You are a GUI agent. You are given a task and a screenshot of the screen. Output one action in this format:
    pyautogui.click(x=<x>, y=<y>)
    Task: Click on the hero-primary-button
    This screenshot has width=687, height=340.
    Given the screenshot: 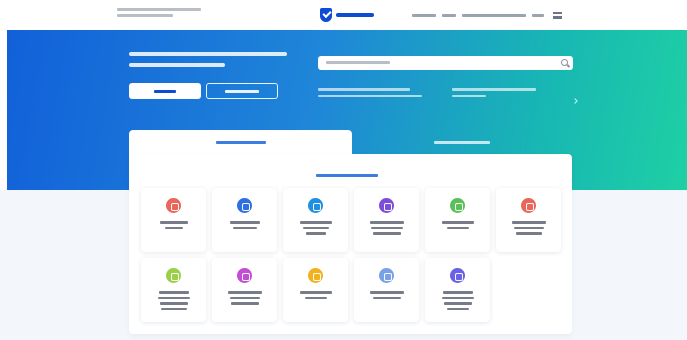 What is the action you would take?
    pyautogui.click(x=165, y=91)
    